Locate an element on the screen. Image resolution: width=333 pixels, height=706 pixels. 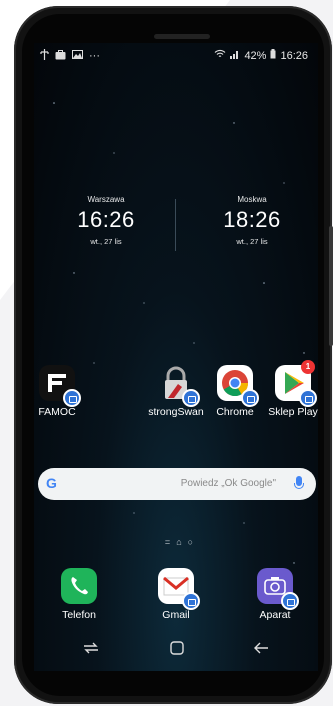
back-icon is located at coordinates (261, 648).